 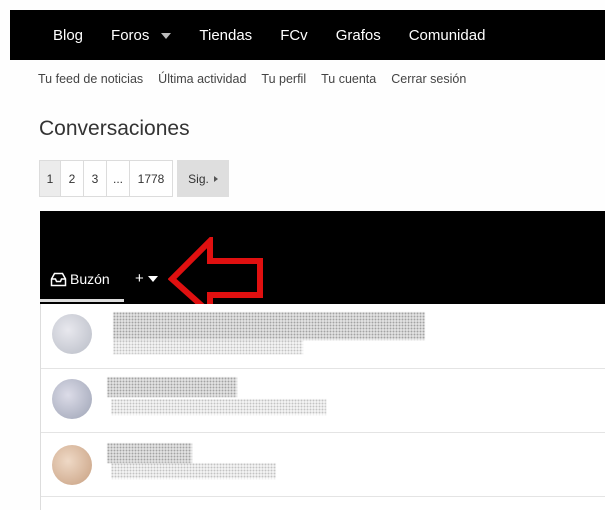 I want to click on page-3-button: 3, so click(x=95, y=178).